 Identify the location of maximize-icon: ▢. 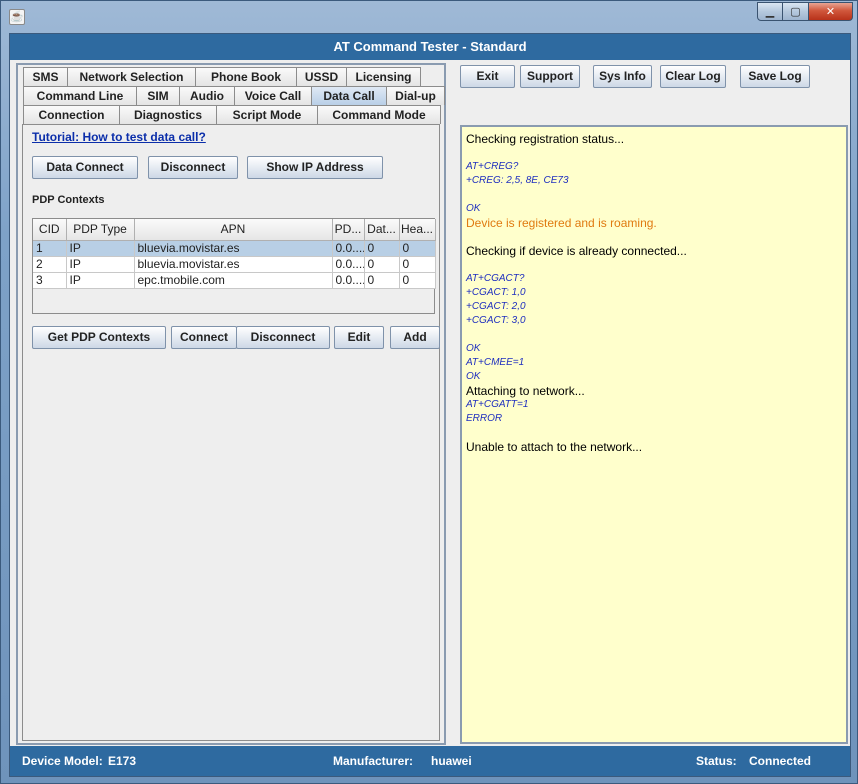
(795, 11).